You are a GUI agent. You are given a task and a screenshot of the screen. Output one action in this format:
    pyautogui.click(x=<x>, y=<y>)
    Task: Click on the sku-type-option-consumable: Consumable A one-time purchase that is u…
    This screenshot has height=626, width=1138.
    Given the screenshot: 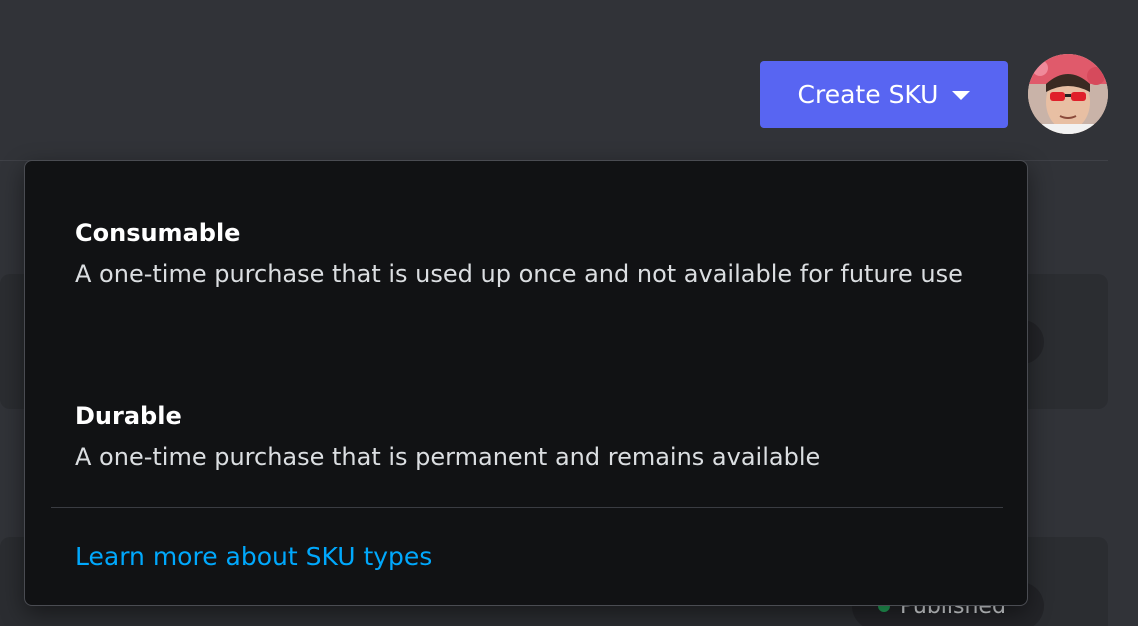 What is the action you would take?
    pyautogui.click(x=525, y=256)
    